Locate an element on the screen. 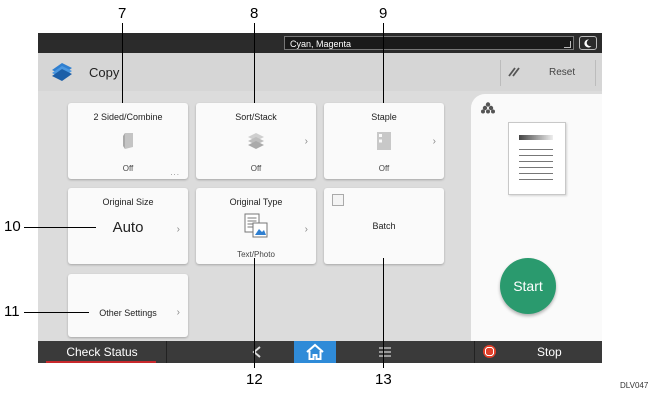 This screenshot has width=657, height=400. callout-13-leader is located at coordinates (383, 313).